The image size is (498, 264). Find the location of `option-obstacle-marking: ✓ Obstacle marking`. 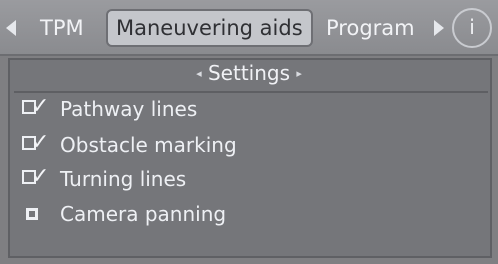

option-obstacle-marking: ✓ Obstacle marking is located at coordinates (182, 145).